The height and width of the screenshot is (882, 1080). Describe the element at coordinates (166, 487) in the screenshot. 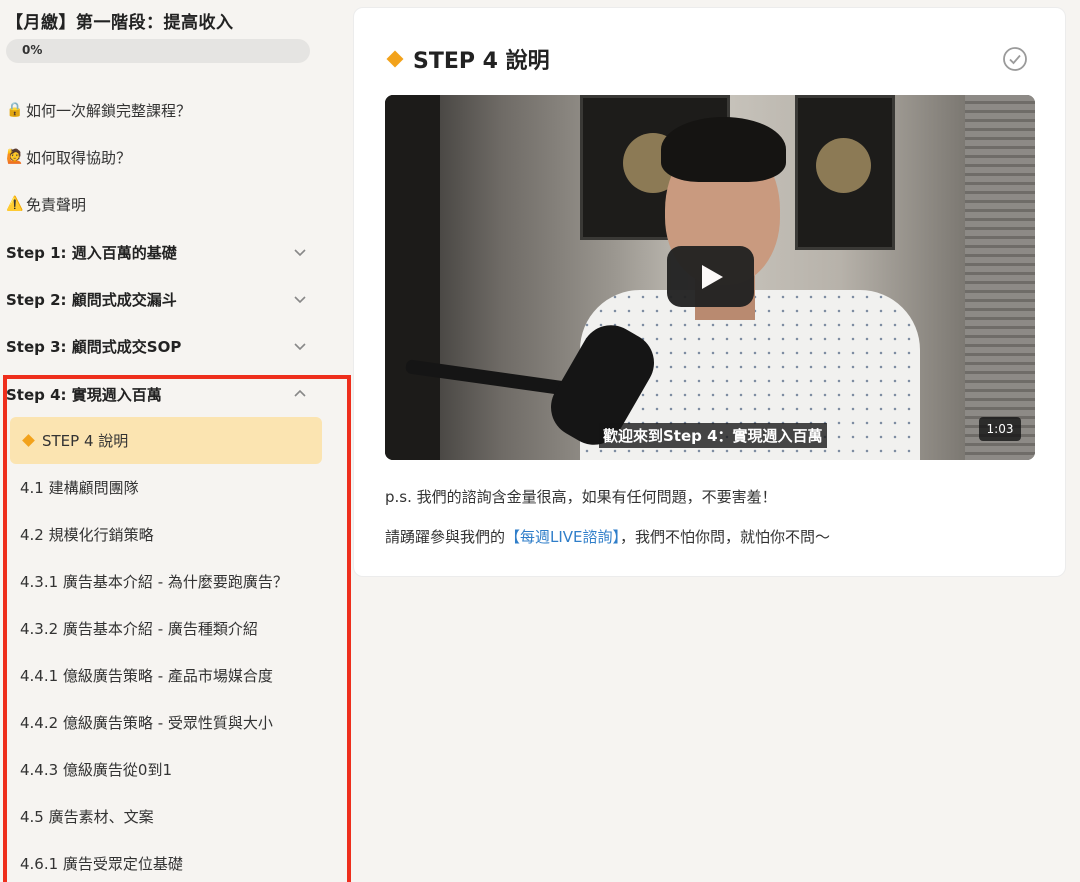

I see `lesson-item: 4.1 建構顧問團隊` at that location.